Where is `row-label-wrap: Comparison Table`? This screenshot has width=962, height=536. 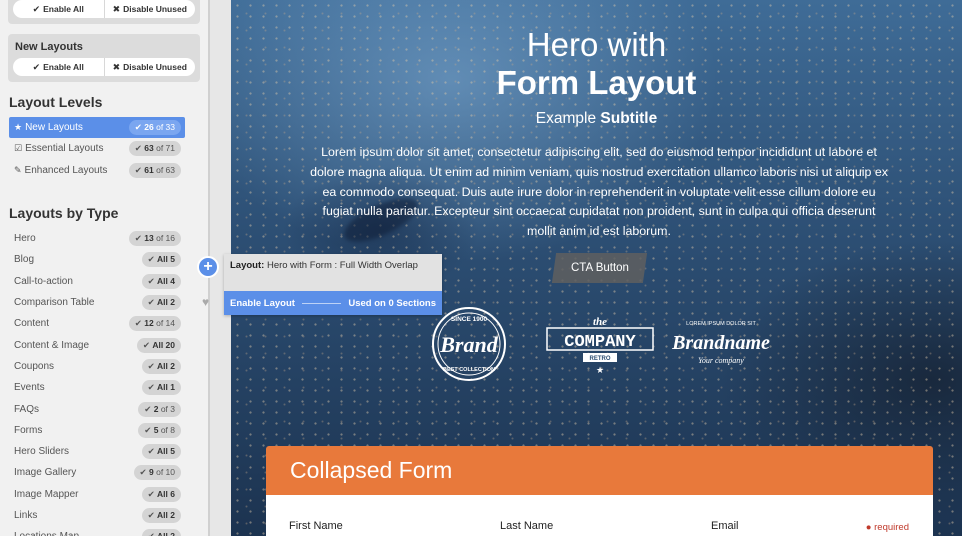
row-label-wrap: Comparison Table is located at coordinates (54, 302).